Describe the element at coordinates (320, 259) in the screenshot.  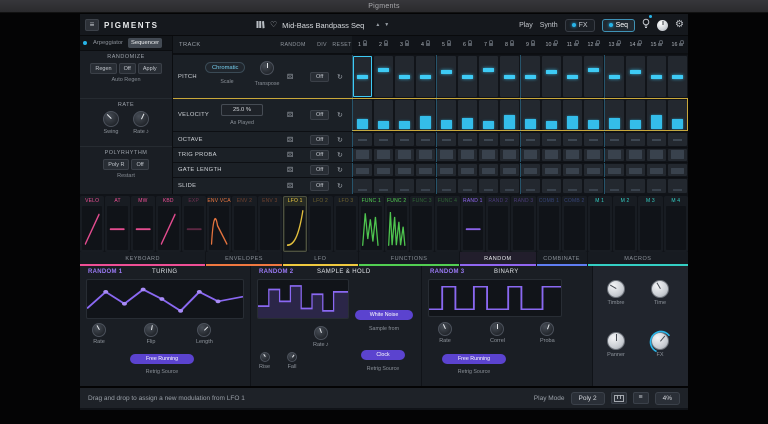
I see `mod-group-lfo: LFO` at that location.